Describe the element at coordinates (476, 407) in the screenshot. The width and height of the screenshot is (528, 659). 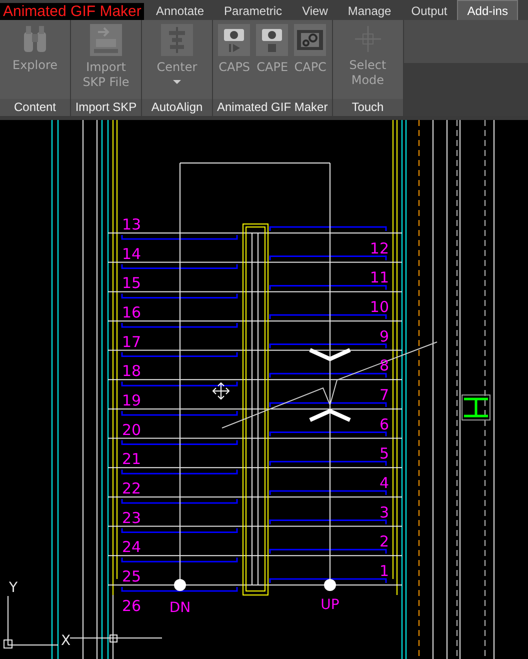
I see `beam-icon` at that location.